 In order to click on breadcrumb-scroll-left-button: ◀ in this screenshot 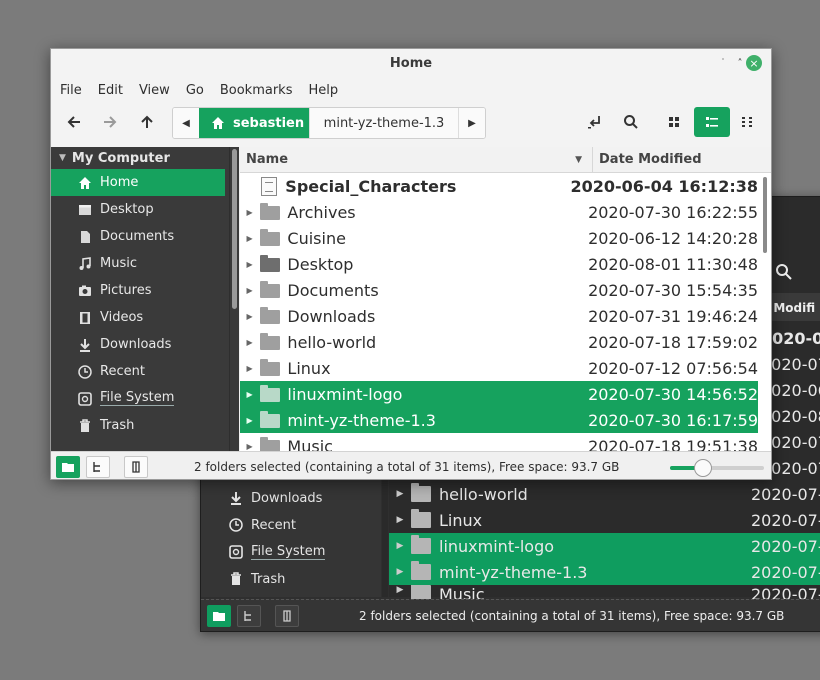, I will do `click(186, 123)`.